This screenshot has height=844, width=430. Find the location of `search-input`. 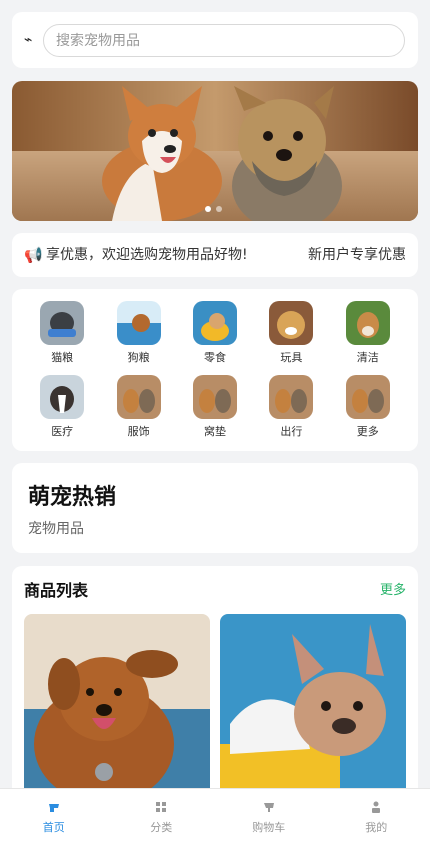

search-input is located at coordinates (224, 40).